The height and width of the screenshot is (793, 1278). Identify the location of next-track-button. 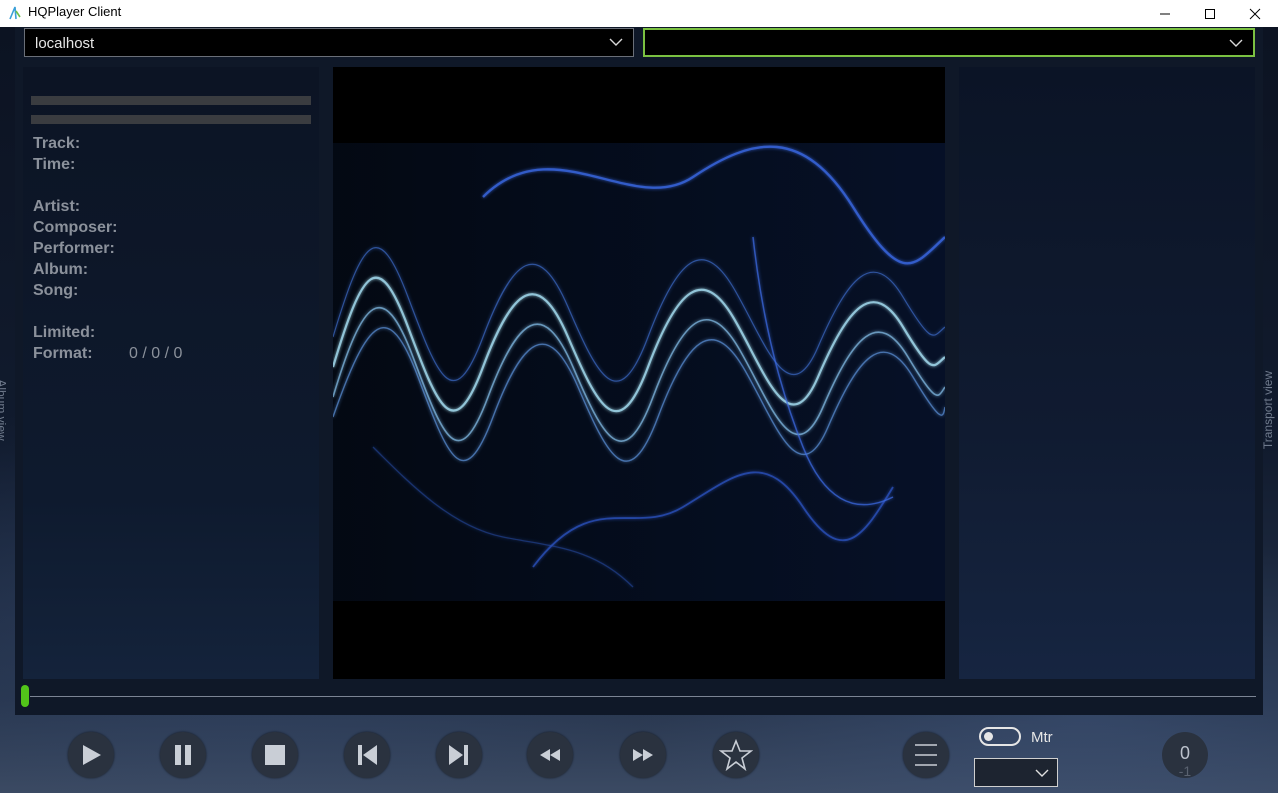
(459, 755).